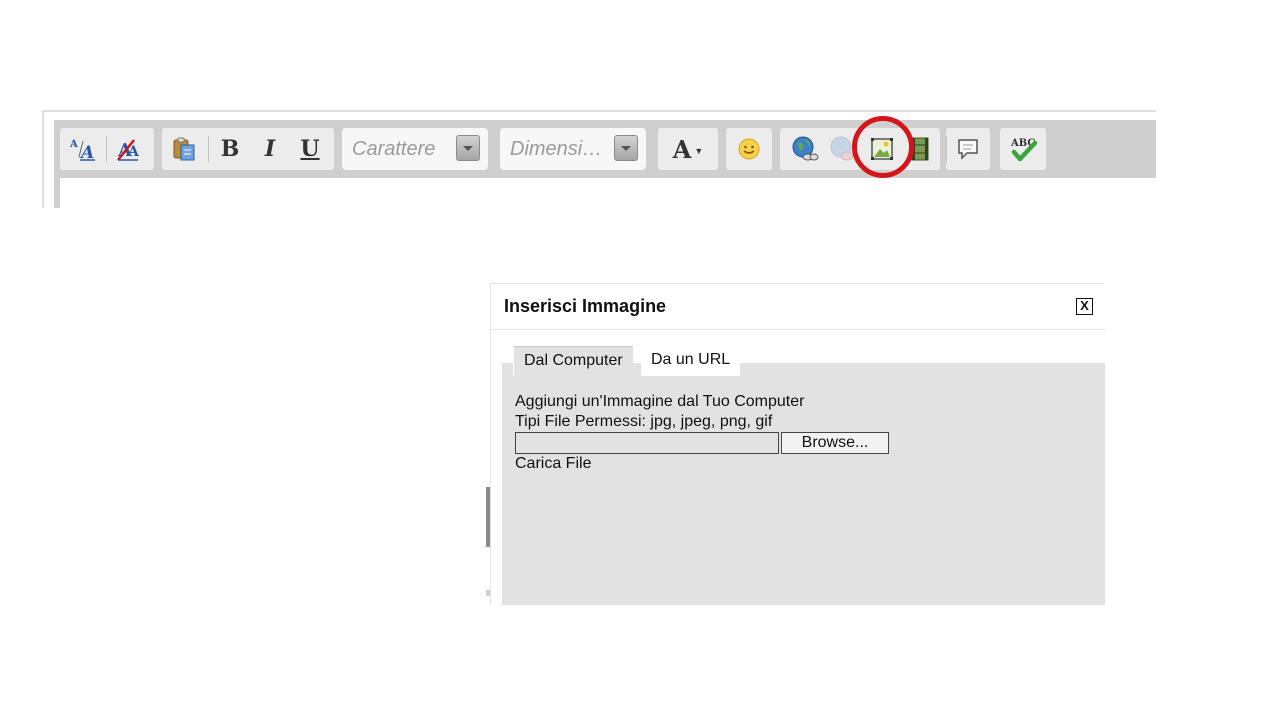 Image resolution: width=1280 pixels, height=720 pixels. Describe the element at coordinates (573, 361) in the screenshot. I see `tab-from-computer: Dal Computer` at that location.